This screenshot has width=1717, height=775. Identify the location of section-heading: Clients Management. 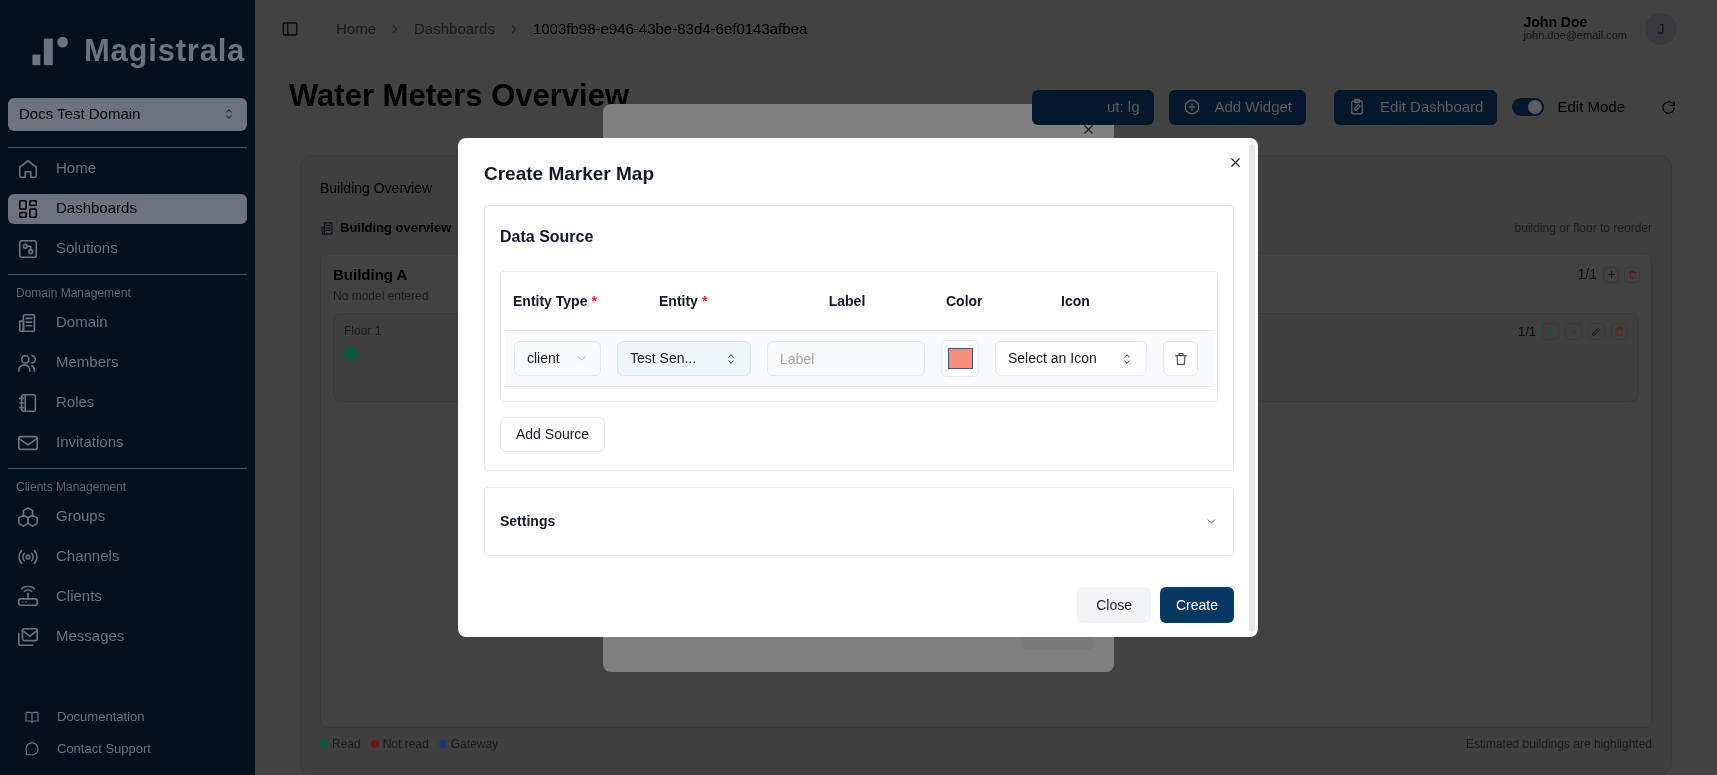
(71, 487).